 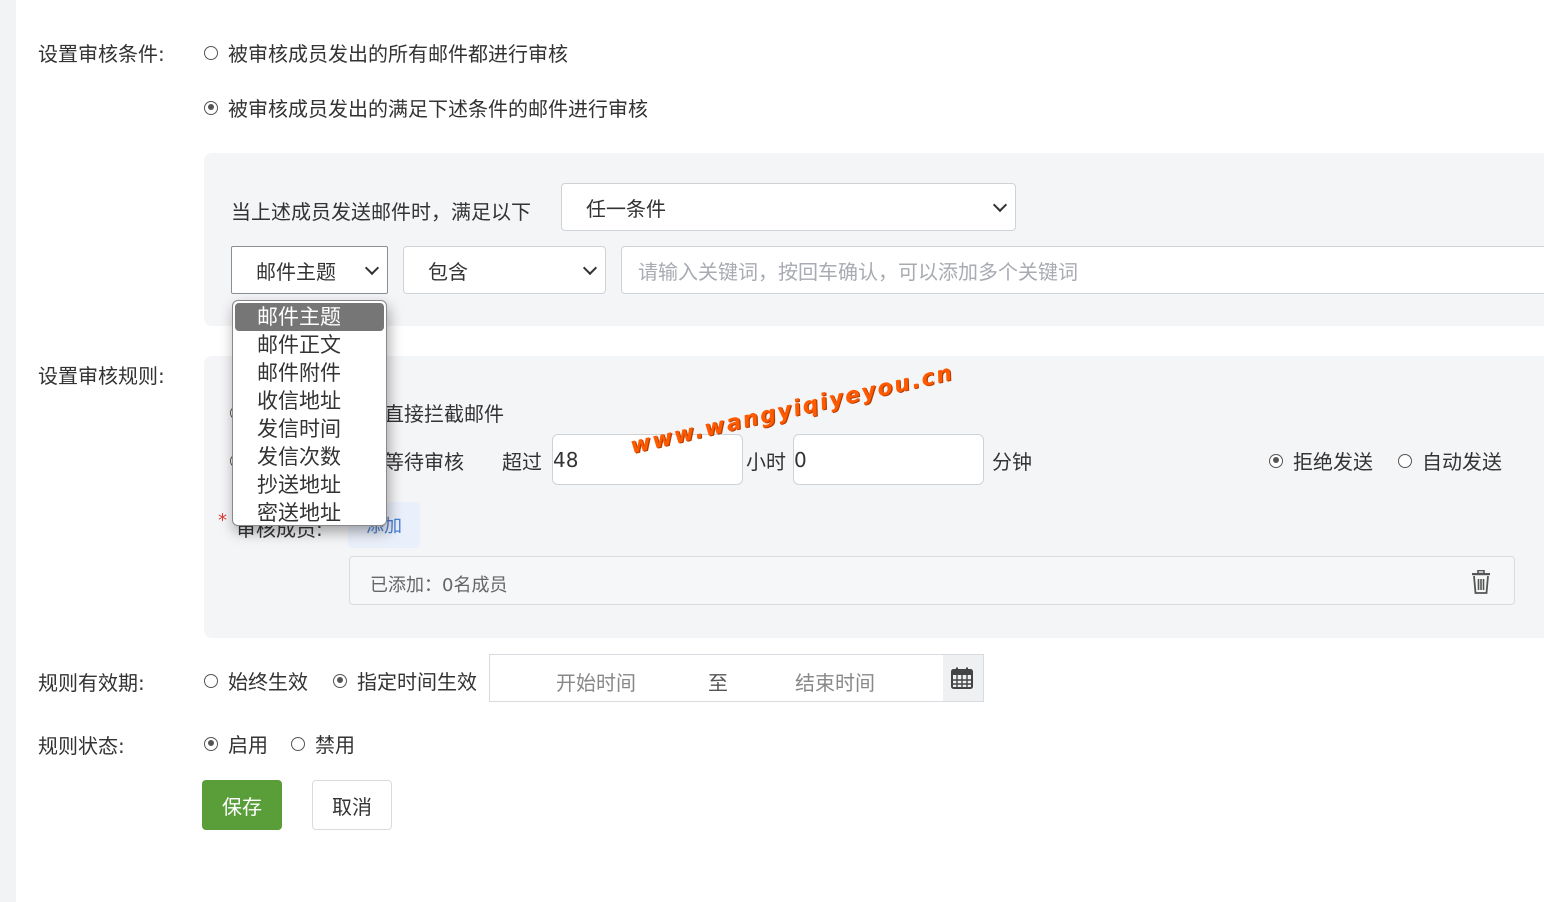 I want to click on match-prefix-text: 当上述成员发送邮件时，满足以下, so click(x=381, y=212).